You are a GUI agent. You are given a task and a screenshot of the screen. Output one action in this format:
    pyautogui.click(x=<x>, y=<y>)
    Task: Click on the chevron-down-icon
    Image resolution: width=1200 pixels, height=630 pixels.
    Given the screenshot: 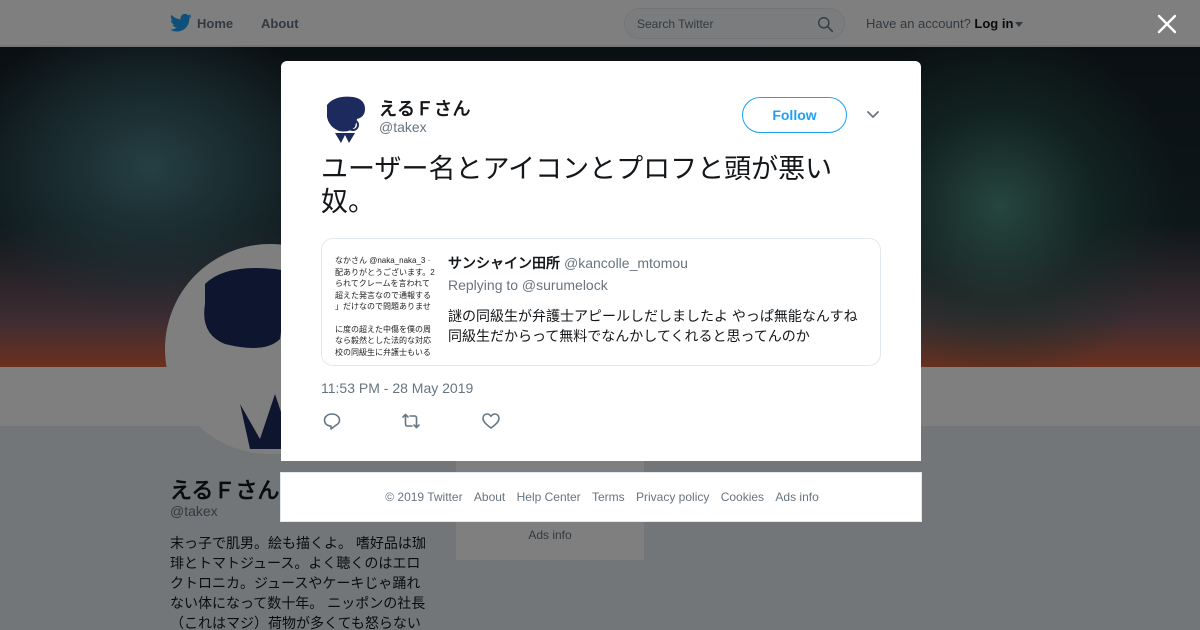 What is the action you would take?
    pyautogui.click(x=873, y=115)
    